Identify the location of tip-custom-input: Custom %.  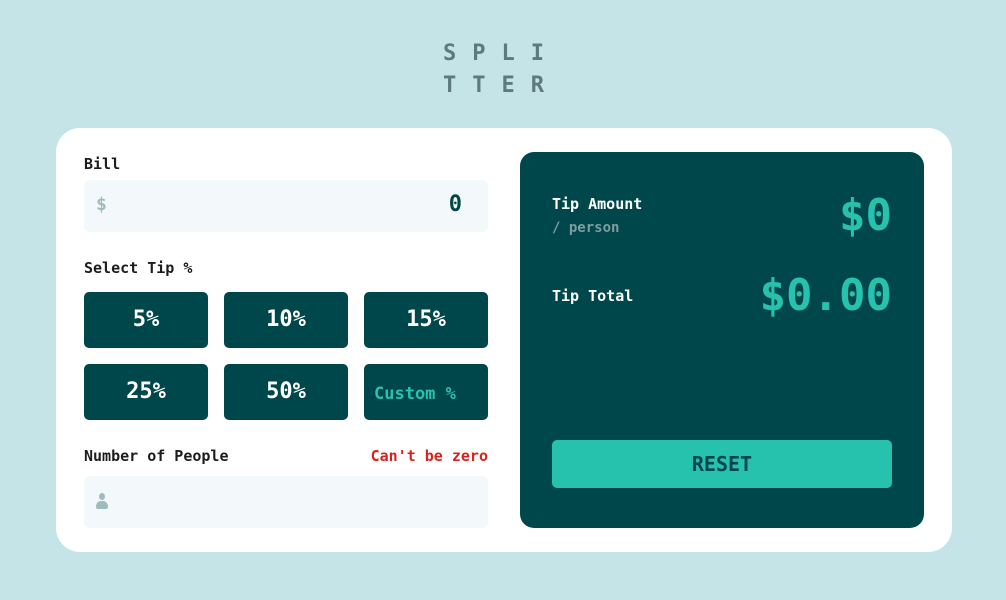
(426, 392).